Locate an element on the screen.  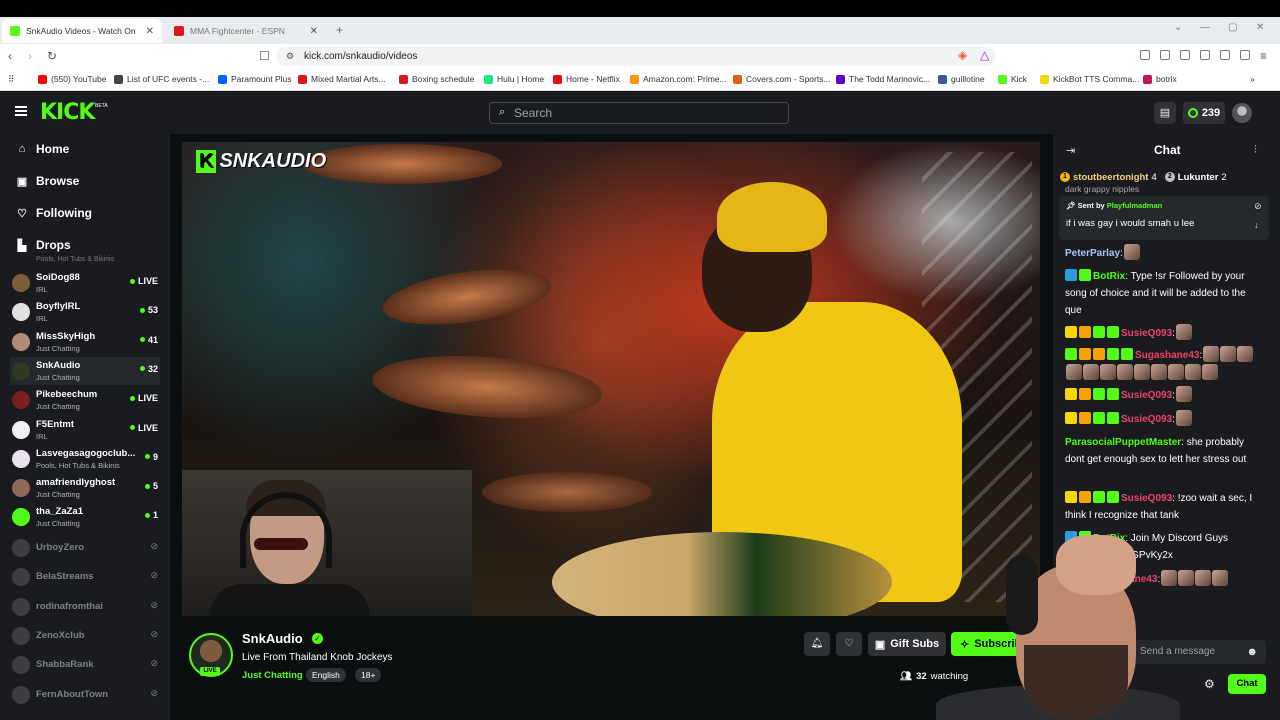
gifter-1: 1 stoutbeertonight 4 is located at coordinates (1108, 177).